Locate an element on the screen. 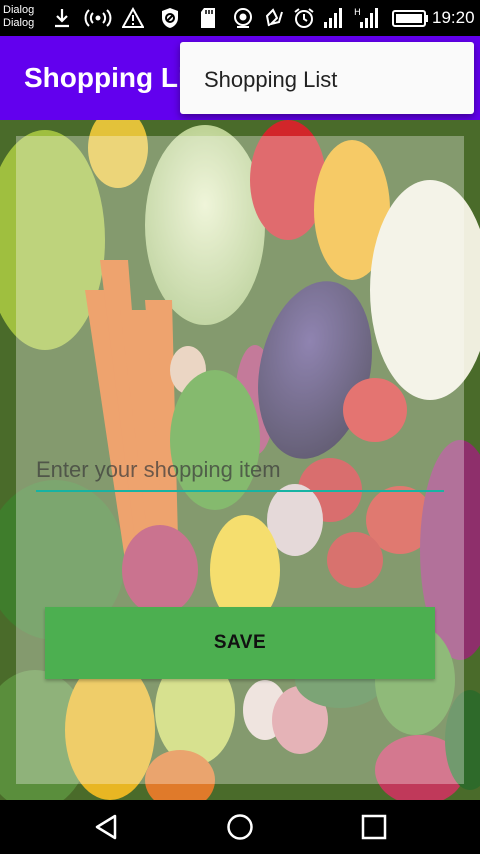  warning-icon is located at coordinates (133, 17).